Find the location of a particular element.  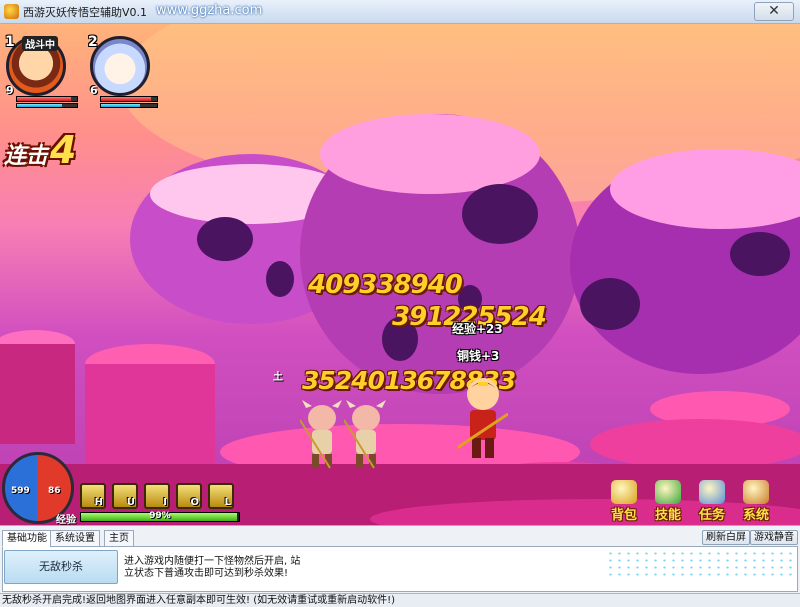

menu-label: 系统 is located at coordinates (755, 515).